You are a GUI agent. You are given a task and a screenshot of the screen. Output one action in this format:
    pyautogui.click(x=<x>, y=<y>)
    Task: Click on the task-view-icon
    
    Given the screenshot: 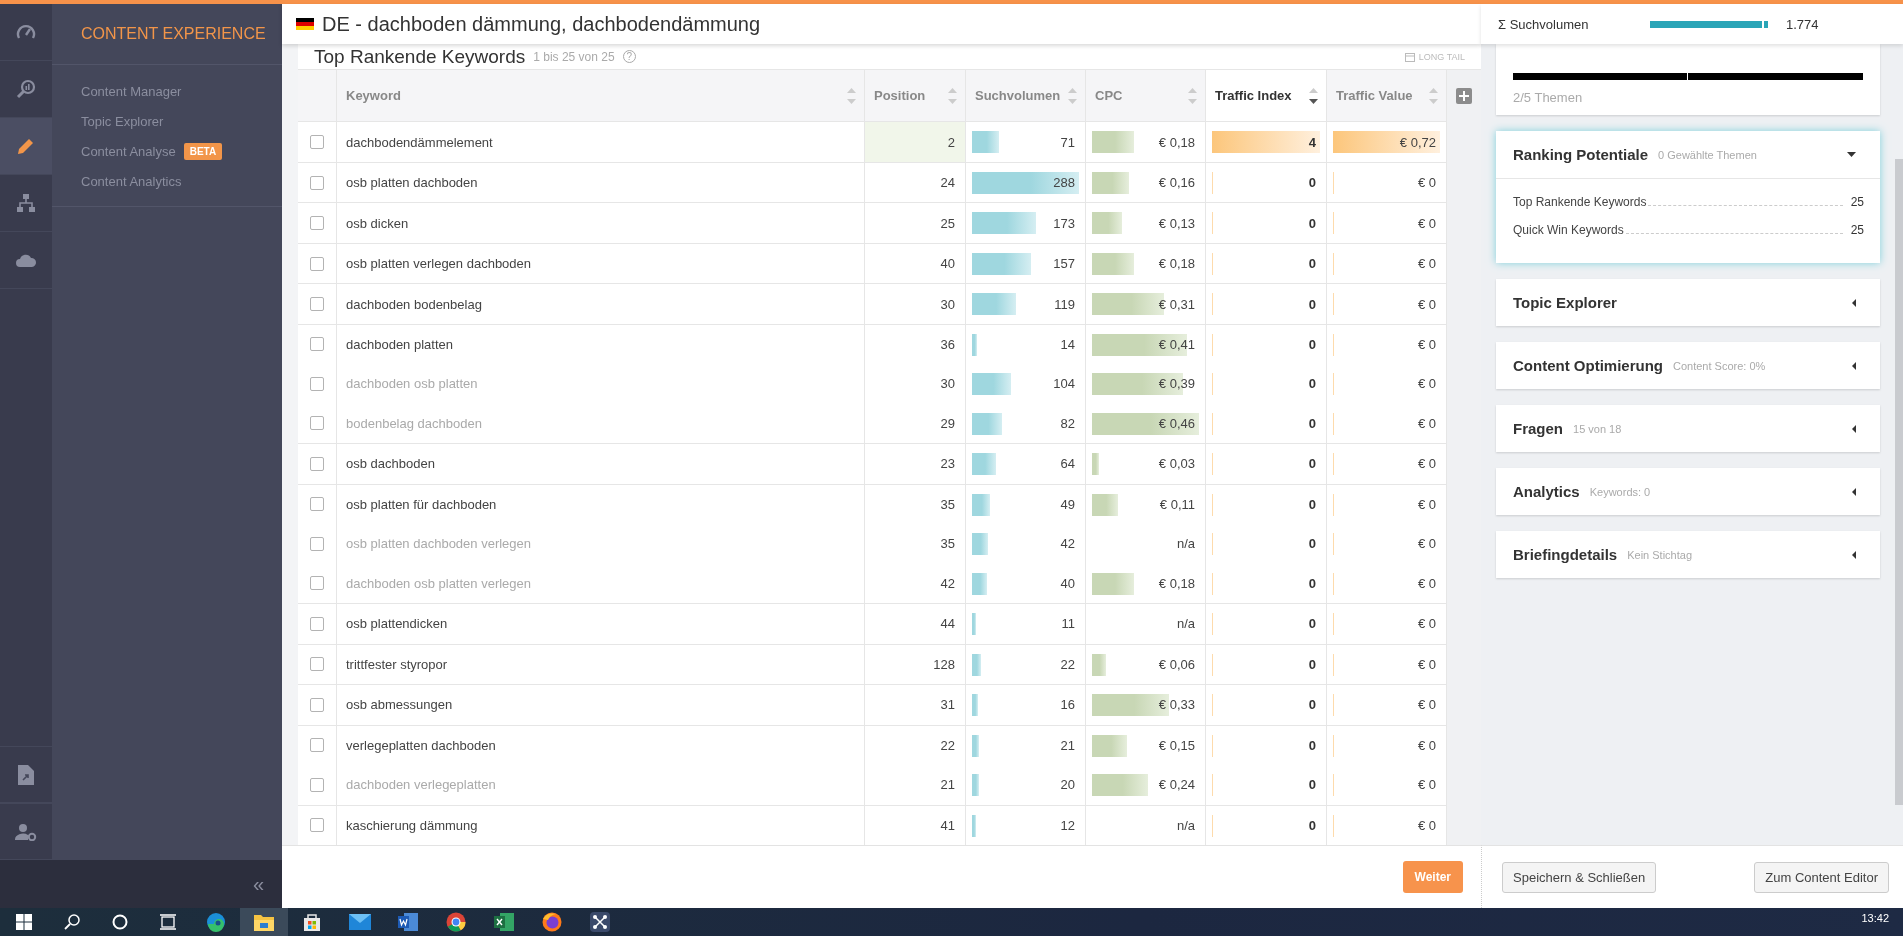 What is the action you would take?
    pyautogui.click(x=168, y=922)
    